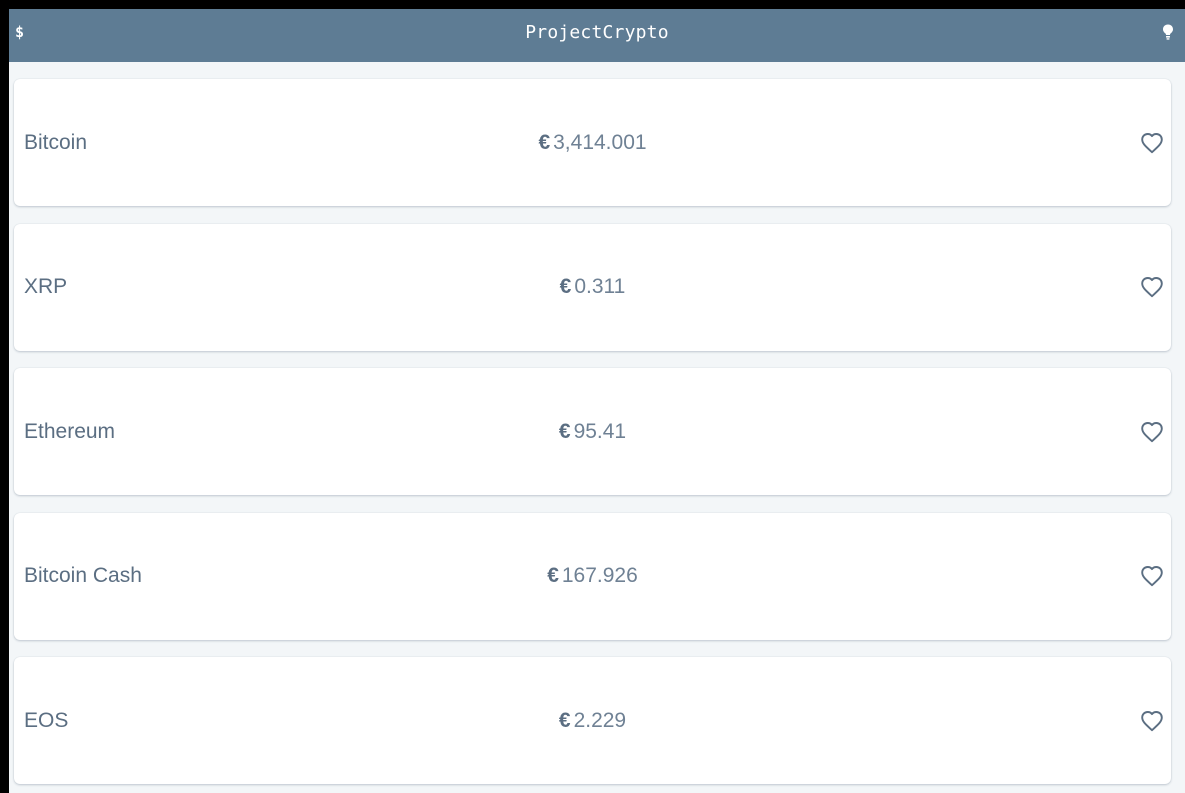  Describe the element at coordinates (597, 32) in the screenshot. I see `app-title: ProjectCrypto` at that location.